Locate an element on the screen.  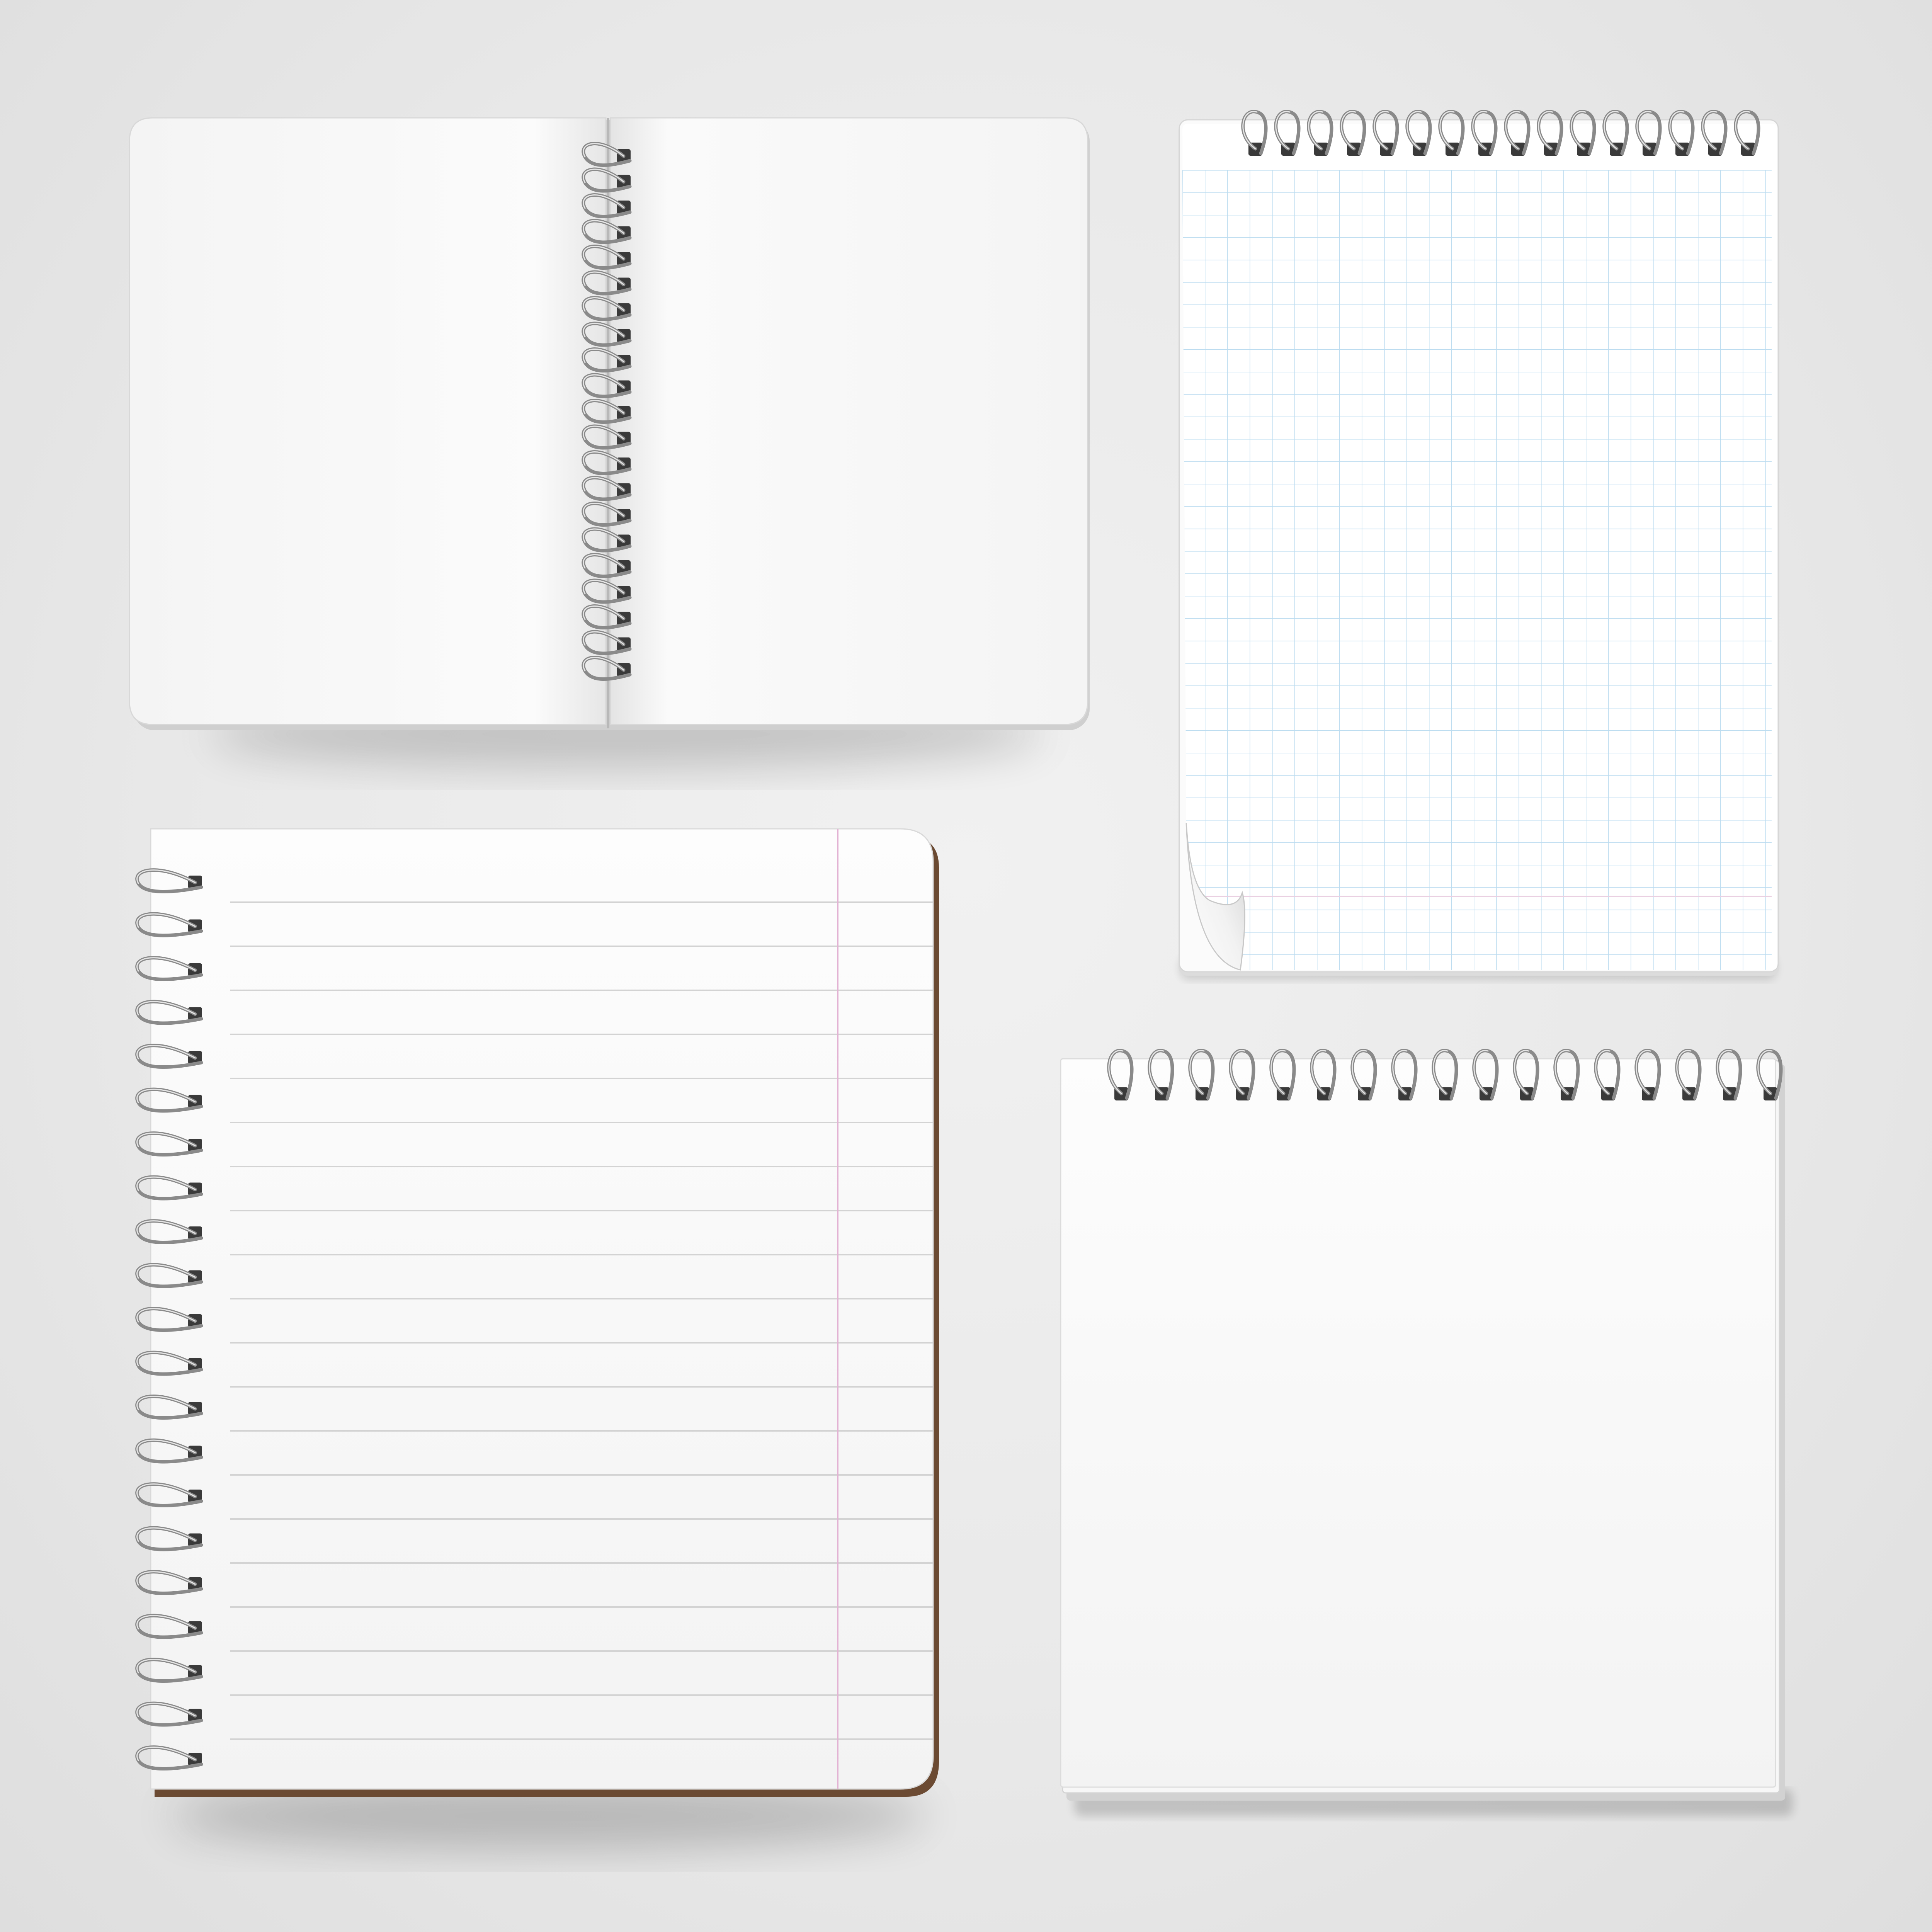
grid-spiral-notepad is located at coordinates (1479, 545).